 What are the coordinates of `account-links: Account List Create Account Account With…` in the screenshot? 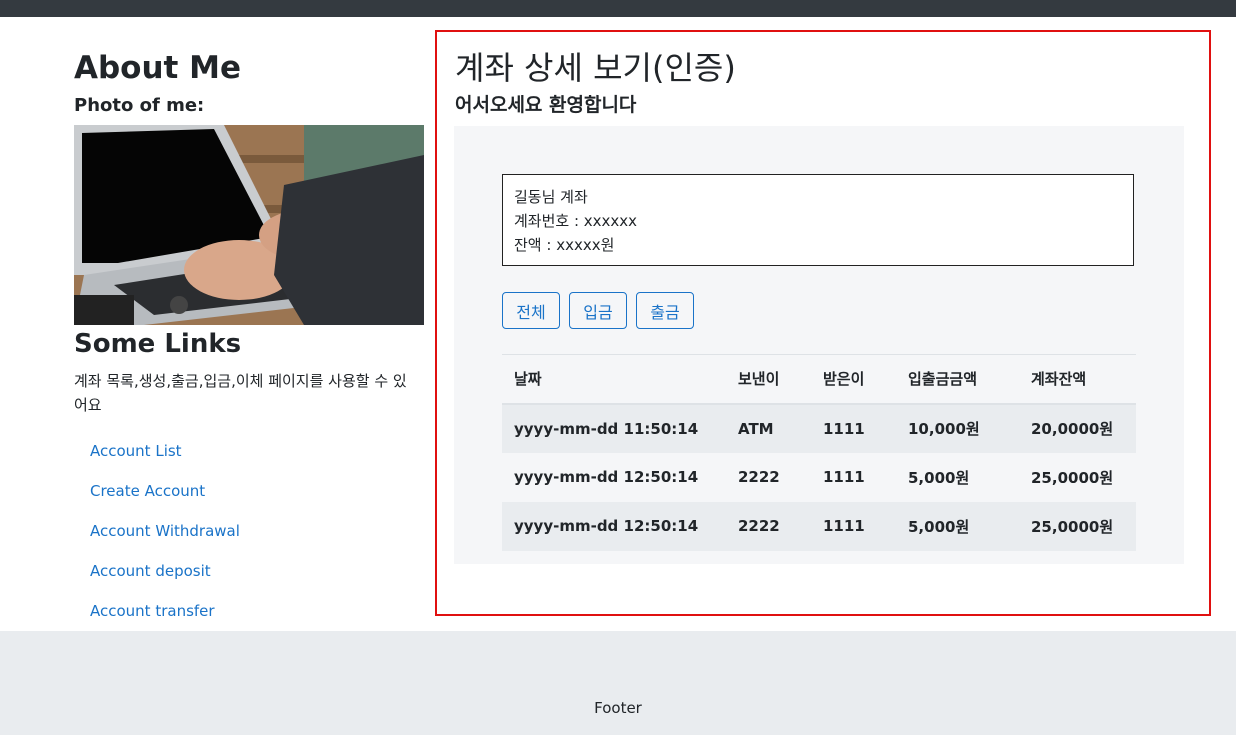 It's located at (165, 540).